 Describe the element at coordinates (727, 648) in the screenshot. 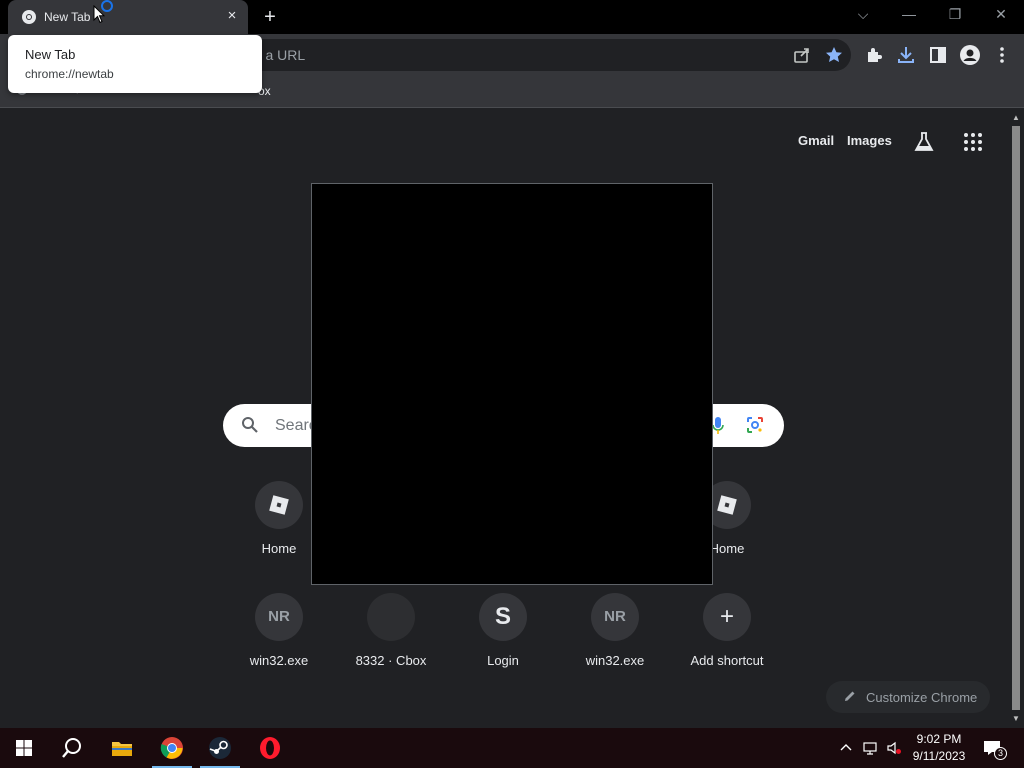

I see `add-shortcut-button: + Add shortcut` at that location.